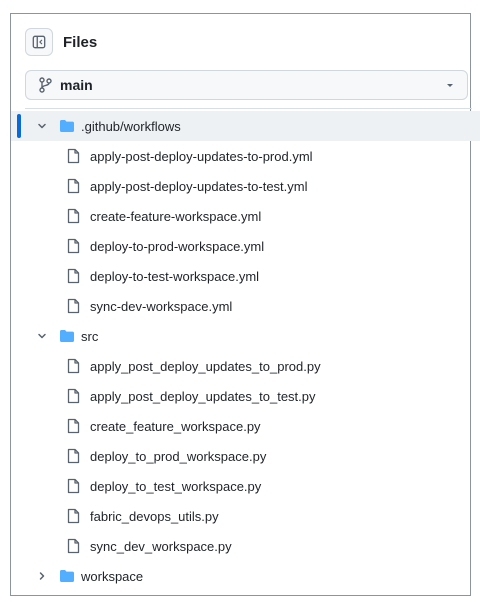 The height and width of the screenshot is (602, 480). What do you see at coordinates (245, 516) in the screenshot?
I see `file-row: fabric_devops_utils.py` at bounding box center [245, 516].